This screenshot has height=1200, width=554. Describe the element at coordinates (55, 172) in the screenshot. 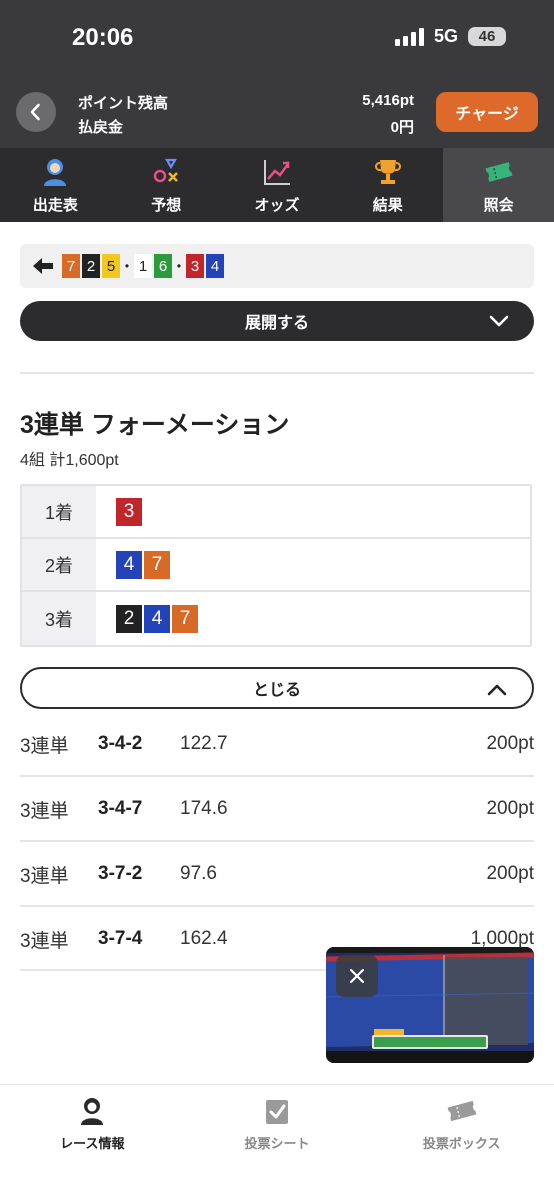

I see `racer-icon` at that location.